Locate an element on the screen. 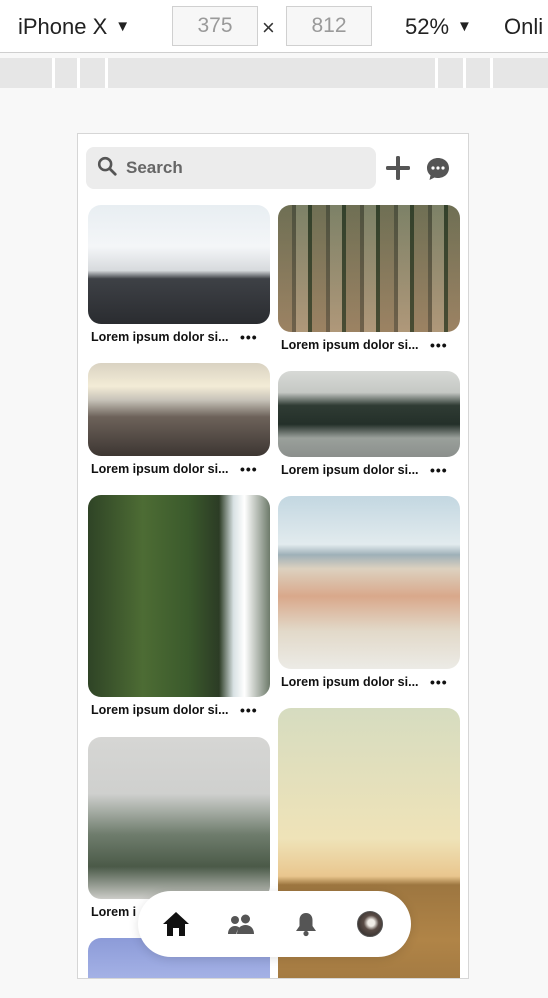 This screenshot has width=548, height=998. following-tab is located at coordinates (241, 924).